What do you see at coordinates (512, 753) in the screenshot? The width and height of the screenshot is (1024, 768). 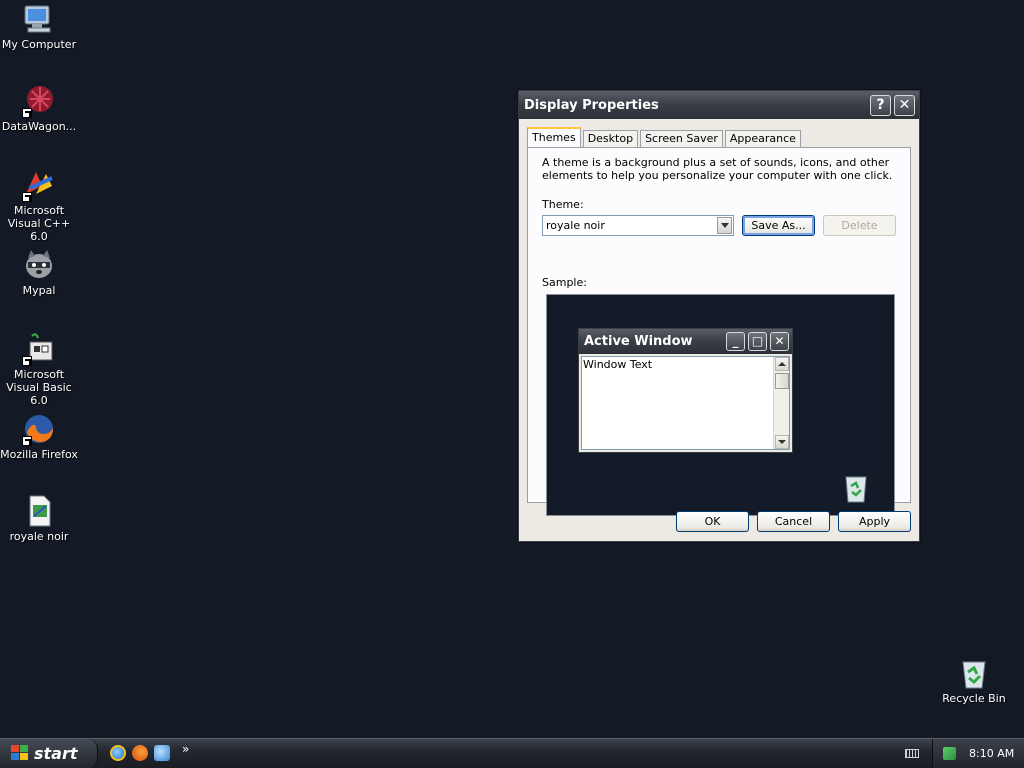 I see `taskbar: start » 8:10 AM` at bounding box center [512, 753].